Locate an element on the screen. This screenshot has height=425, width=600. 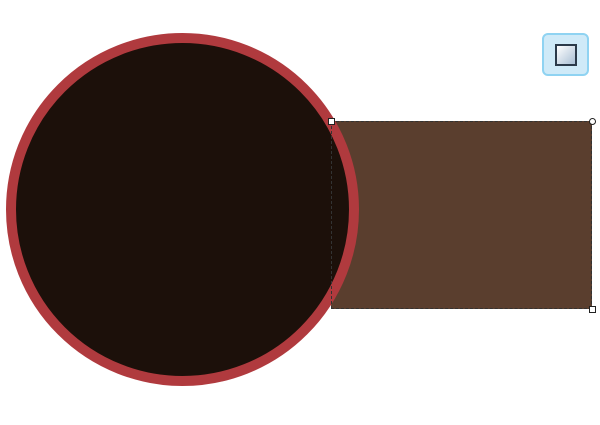
shape-style-button is located at coordinates (565, 54).